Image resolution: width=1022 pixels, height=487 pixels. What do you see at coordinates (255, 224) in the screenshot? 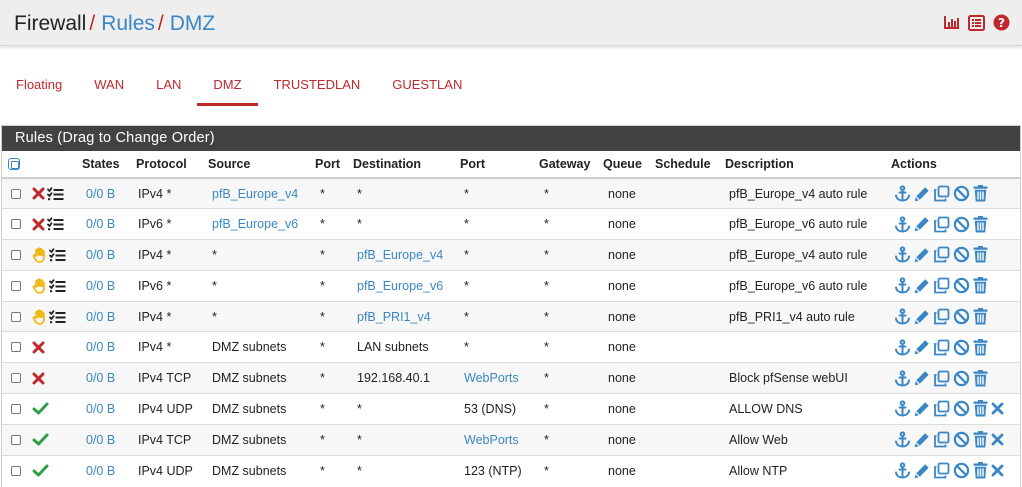
I see `source-value: pfB_Europe_v6` at bounding box center [255, 224].